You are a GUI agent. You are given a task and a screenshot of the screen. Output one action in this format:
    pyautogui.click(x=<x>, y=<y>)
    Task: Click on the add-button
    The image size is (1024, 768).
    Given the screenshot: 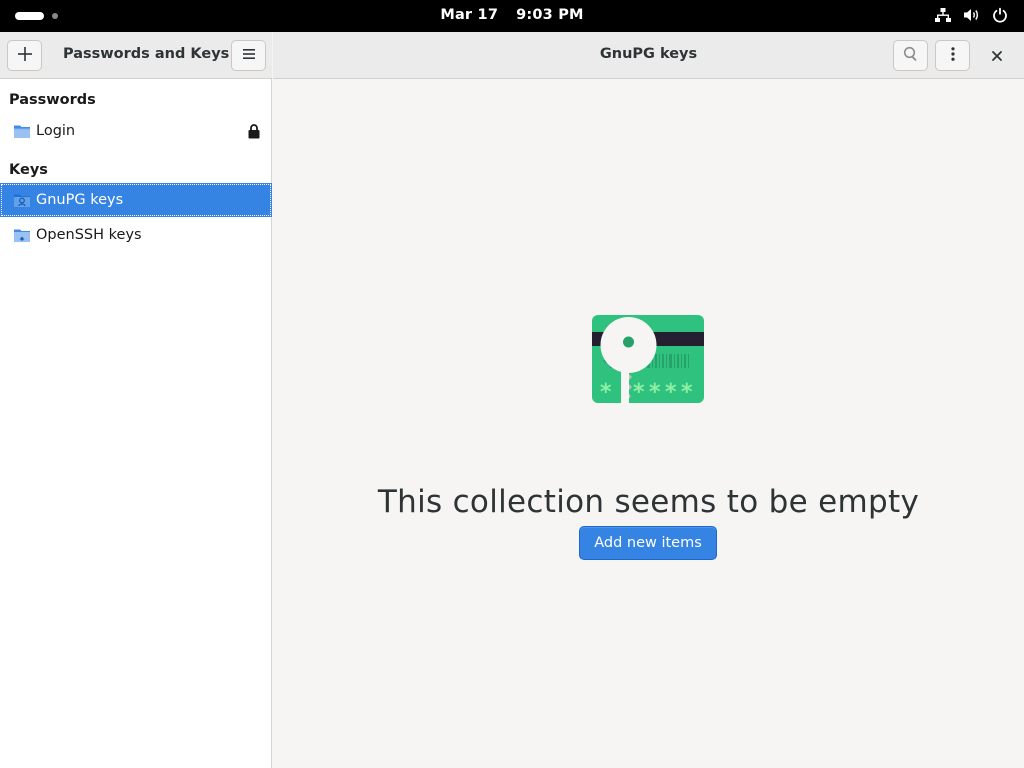 What is the action you would take?
    pyautogui.click(x=24, y=55)
    